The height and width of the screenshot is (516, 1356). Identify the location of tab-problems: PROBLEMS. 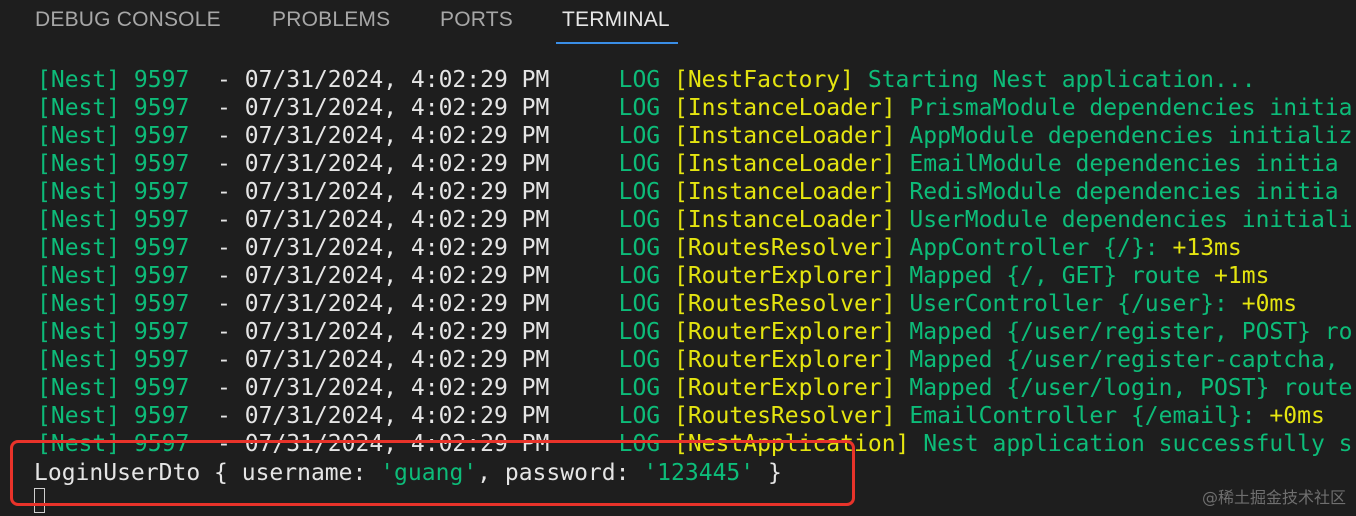
(331, 20).